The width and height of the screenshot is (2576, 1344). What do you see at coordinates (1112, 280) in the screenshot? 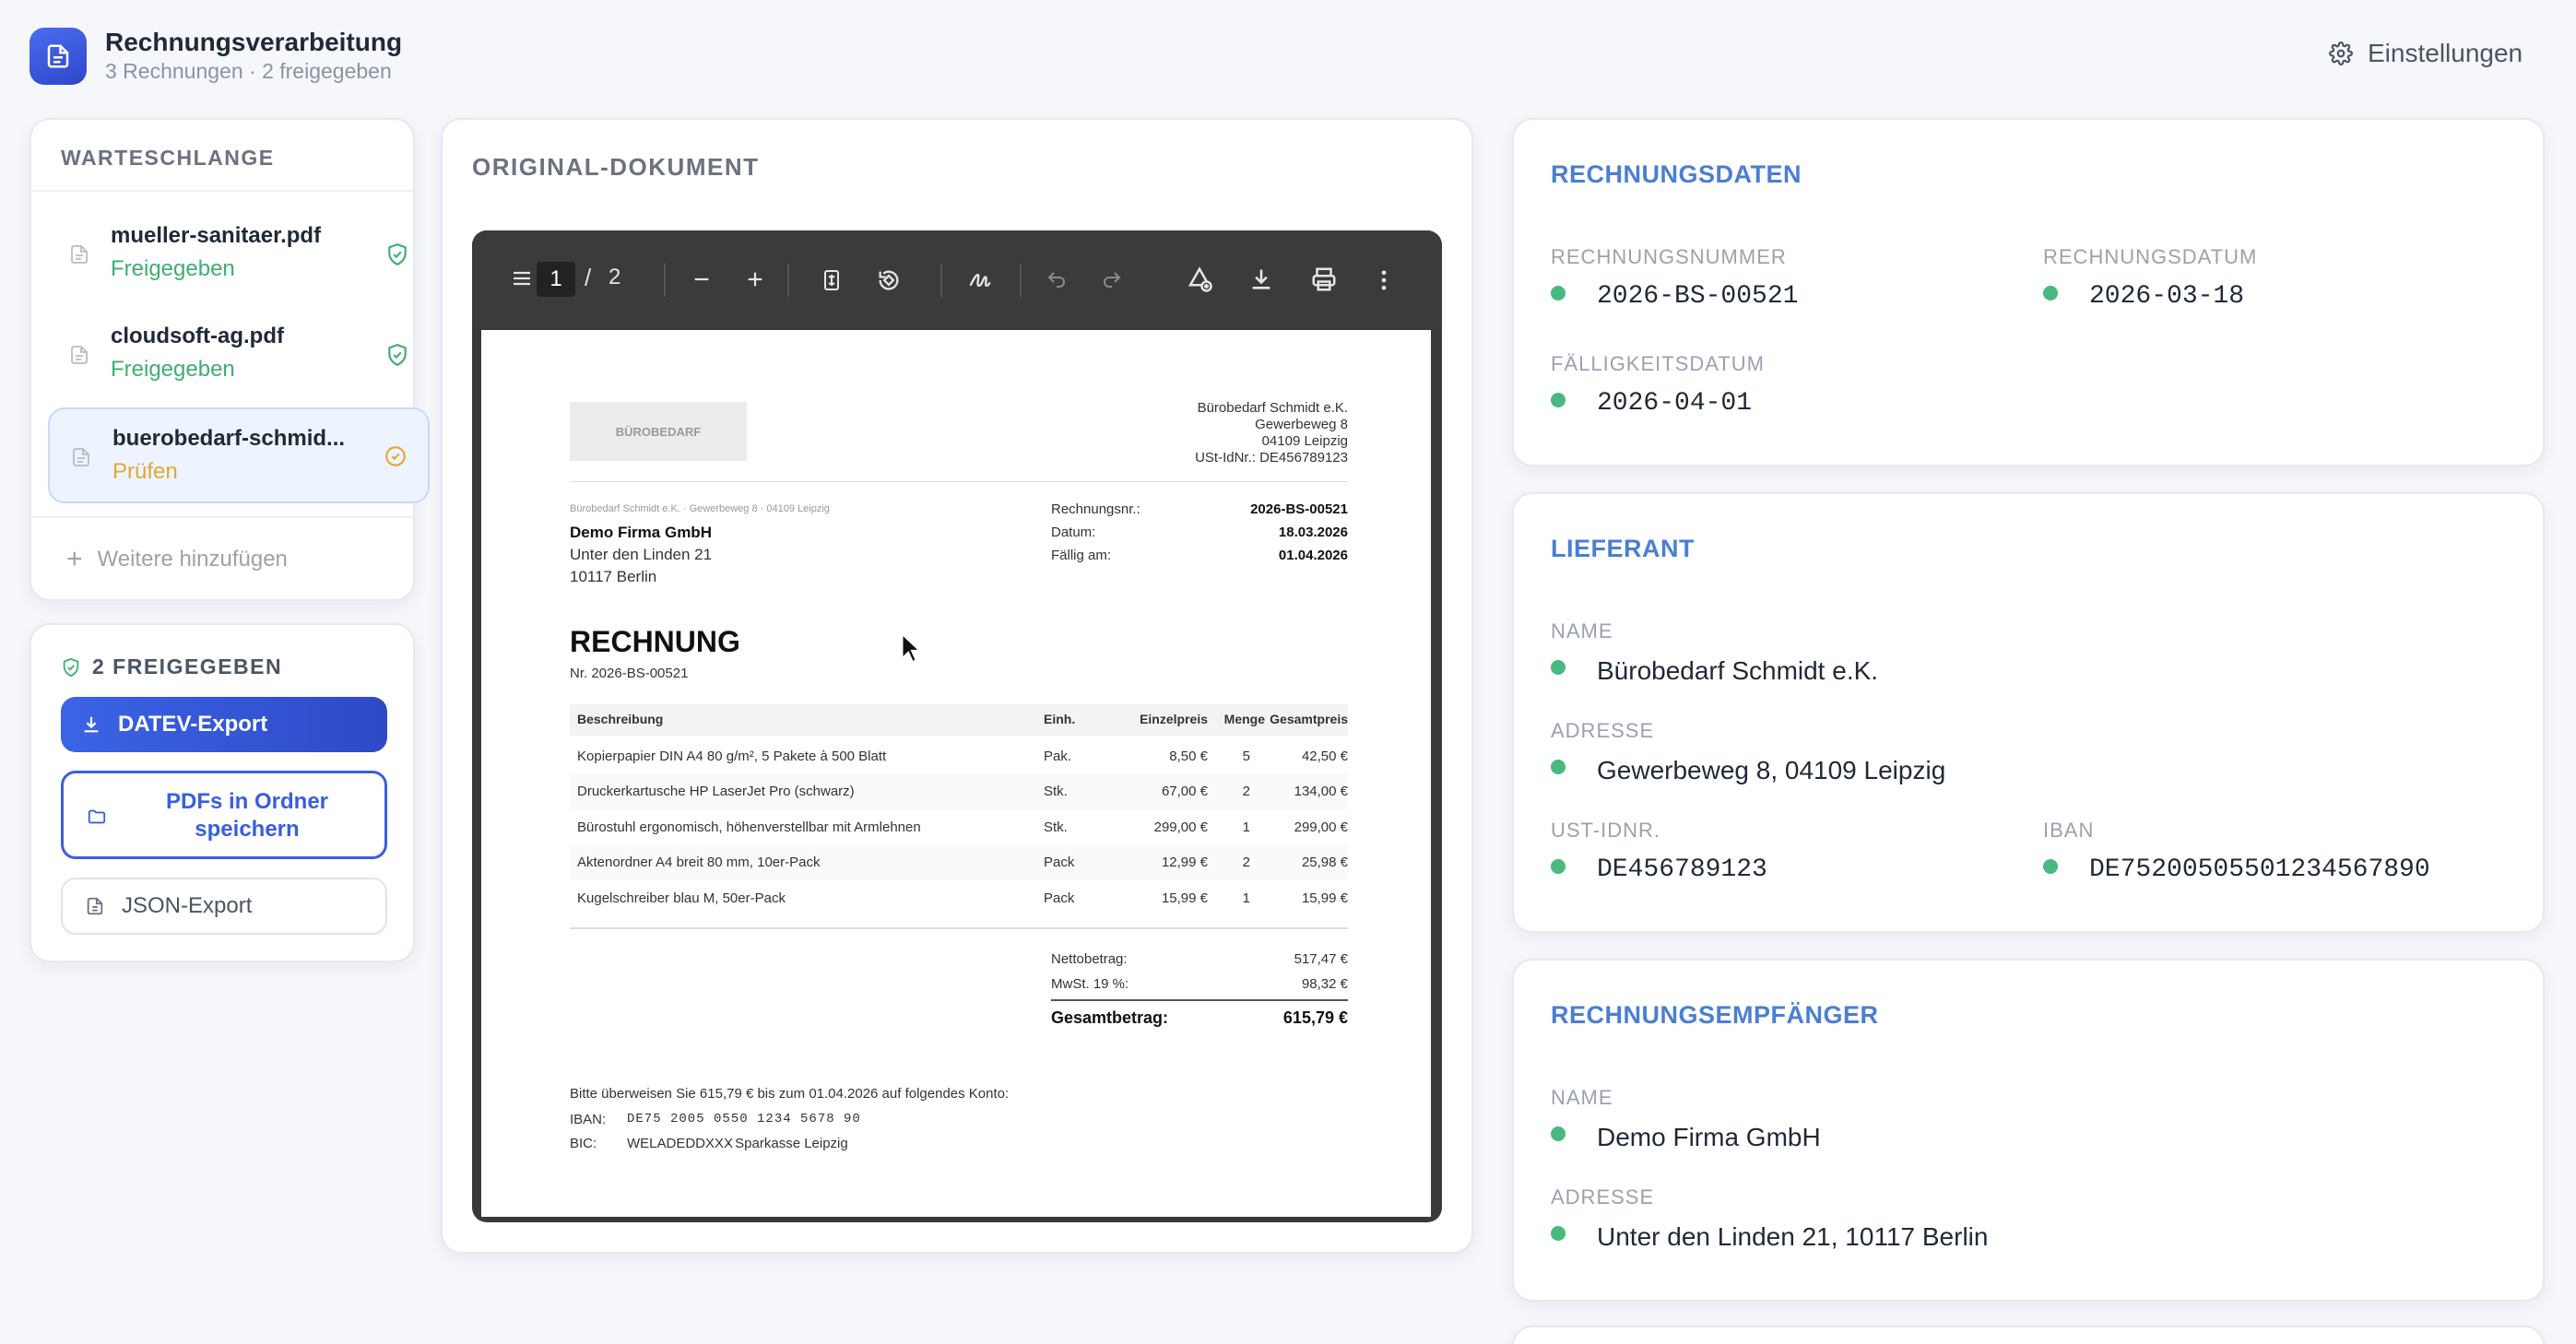
I see `redo-icon` at bounding box center [1112, 280].